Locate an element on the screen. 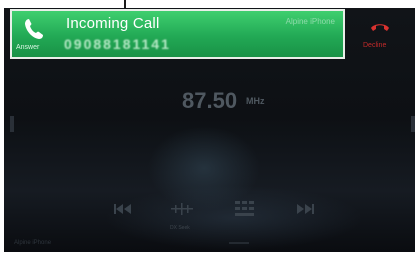 The width and height of the screenshot is (419, 255). left-edge-arrow is located at coordinates (12, 124).